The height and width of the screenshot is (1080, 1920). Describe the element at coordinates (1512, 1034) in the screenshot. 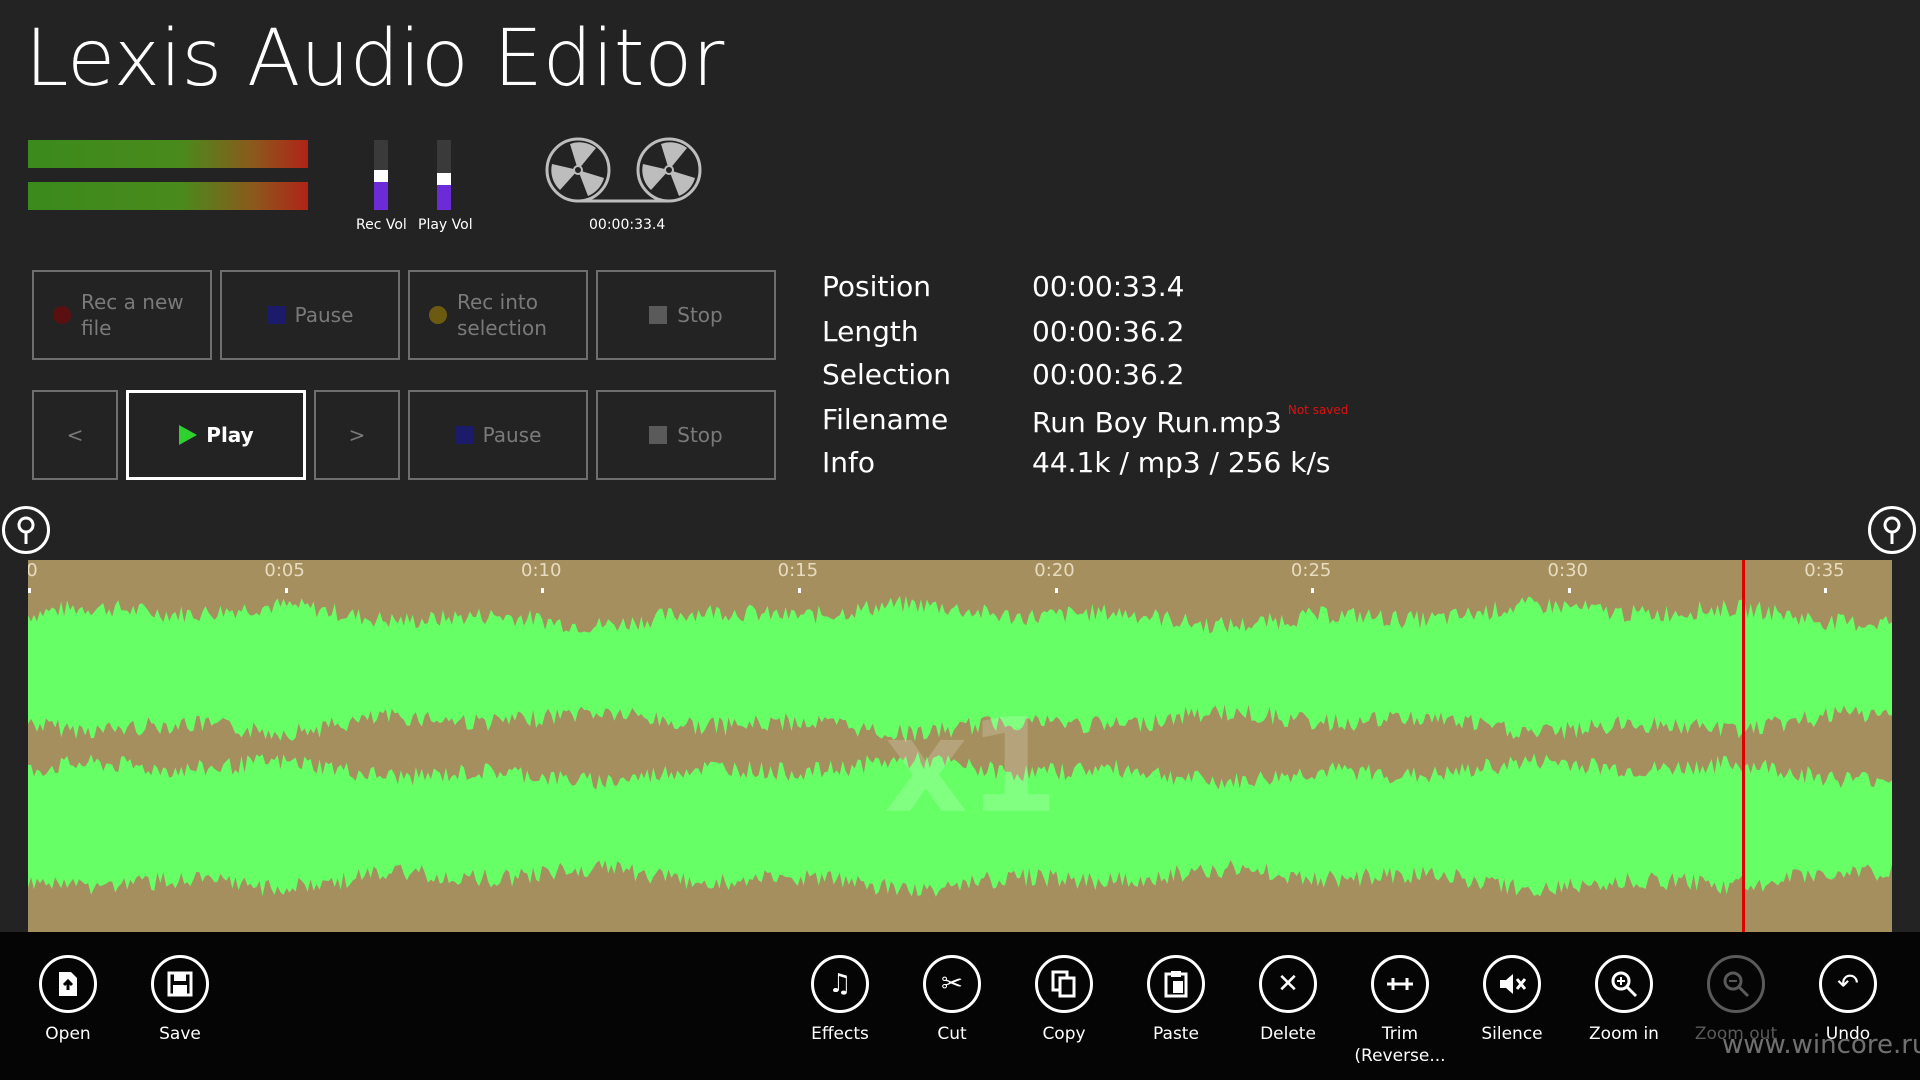

I see `silence-label: Silence` at that location.